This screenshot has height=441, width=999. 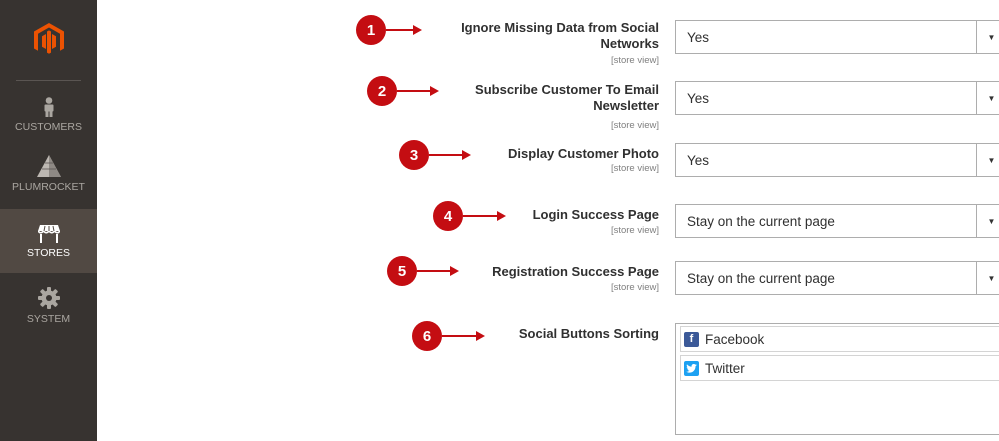 I want to click on display-customer-photo-select: Yes ▼, so click(x=837, y=160).